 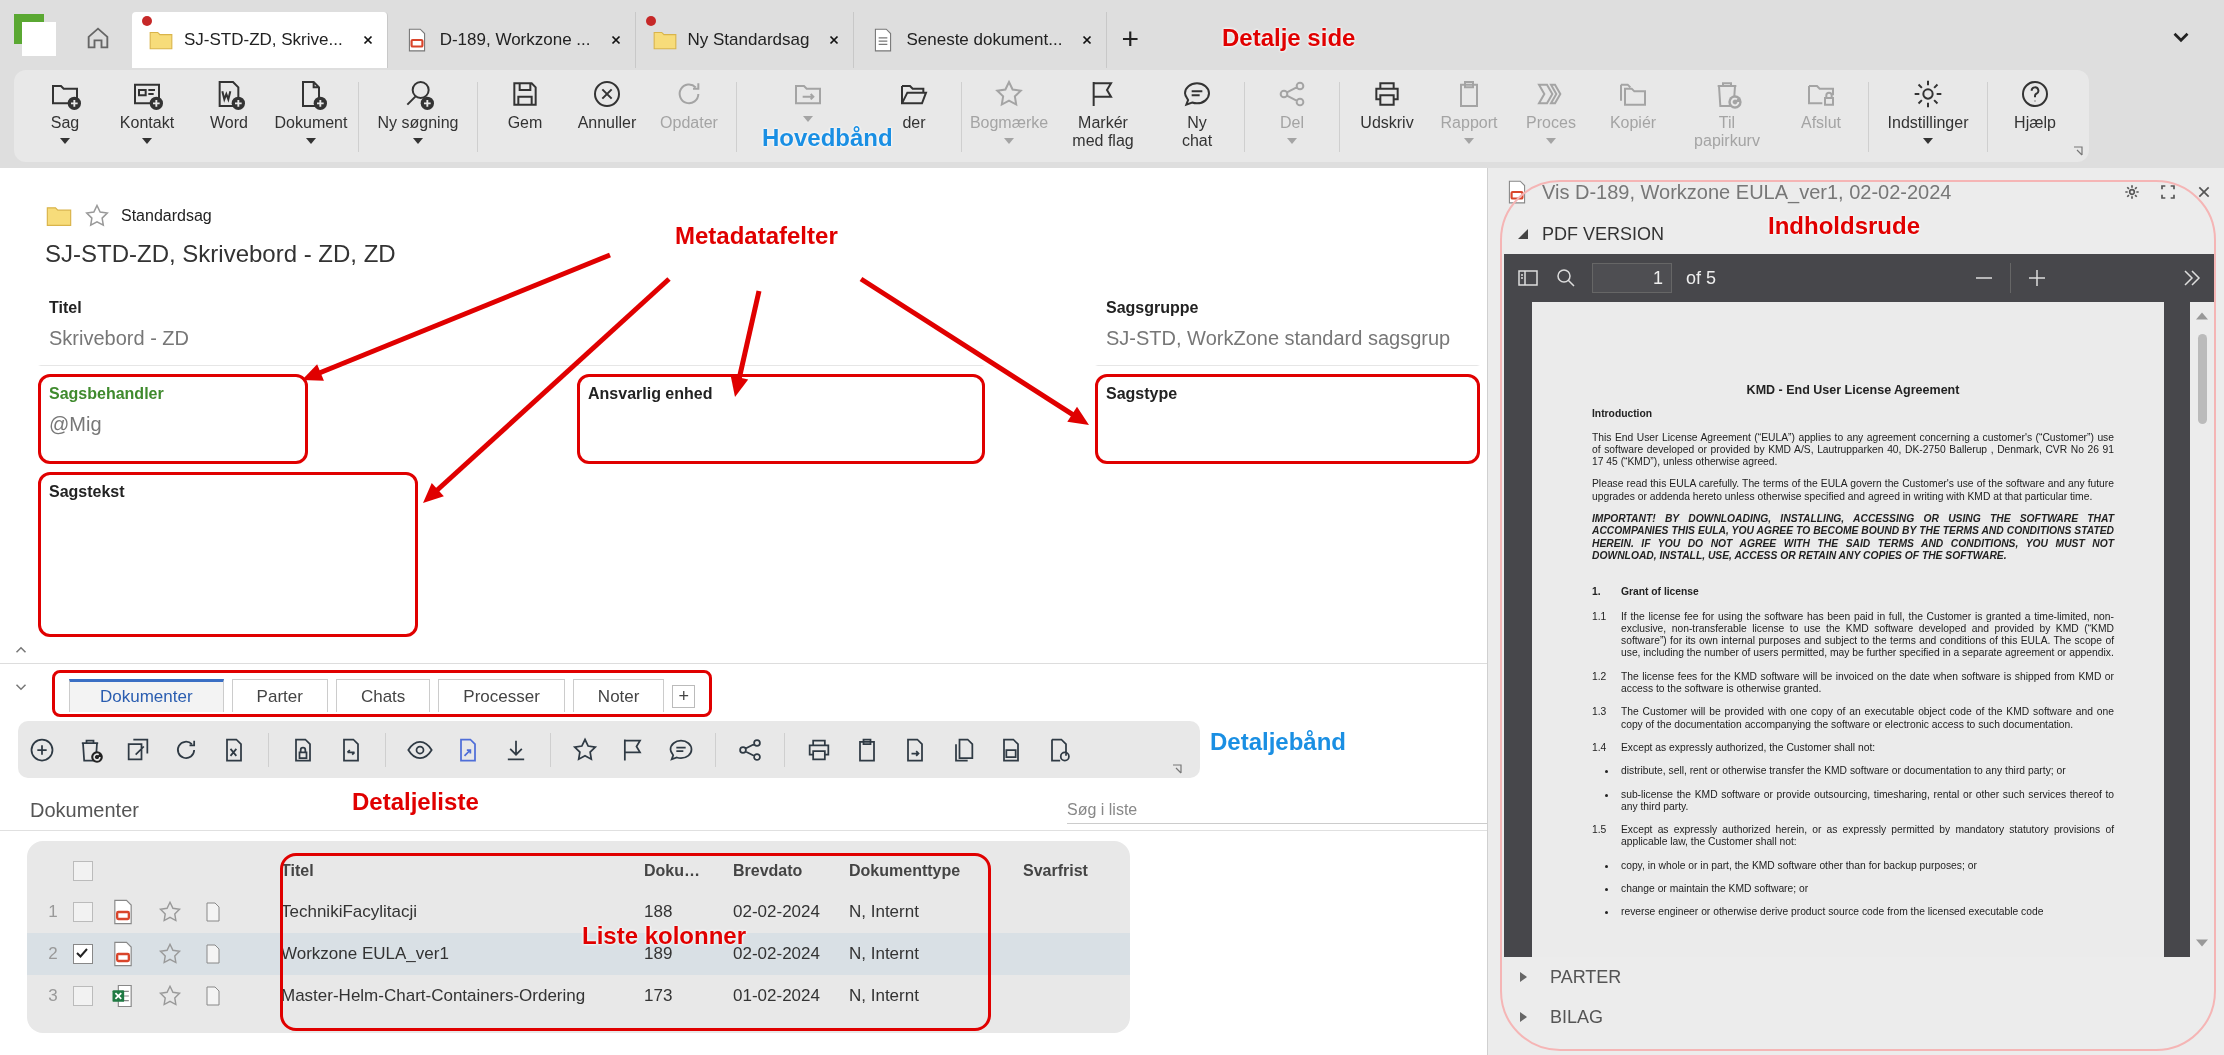 What do you see at coordinates (1584, 234) in the screenshot?
I see `section-header: PDF VERSION` at bounding box center [1584, 234].